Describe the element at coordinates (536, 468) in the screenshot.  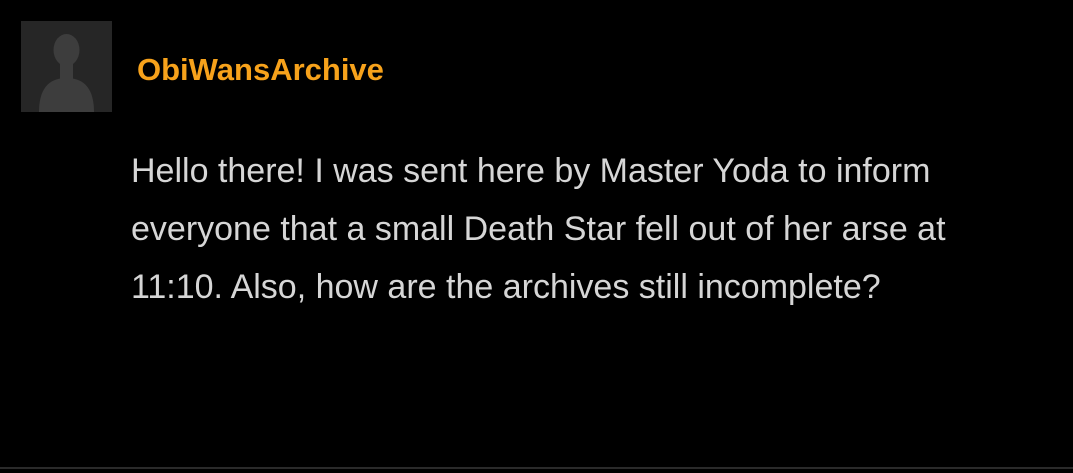
I see `divider` at that location.